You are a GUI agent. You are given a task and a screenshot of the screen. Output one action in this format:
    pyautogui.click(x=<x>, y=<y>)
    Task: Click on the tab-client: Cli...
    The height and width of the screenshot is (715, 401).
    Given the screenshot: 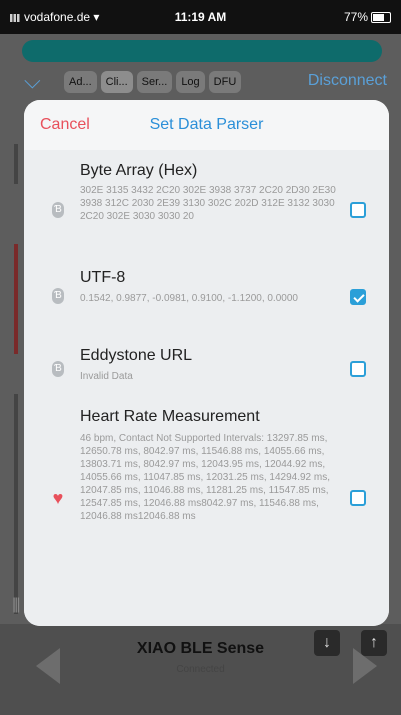 What is the action you would take?
    pyautogui.click(x=116, y=82)
    